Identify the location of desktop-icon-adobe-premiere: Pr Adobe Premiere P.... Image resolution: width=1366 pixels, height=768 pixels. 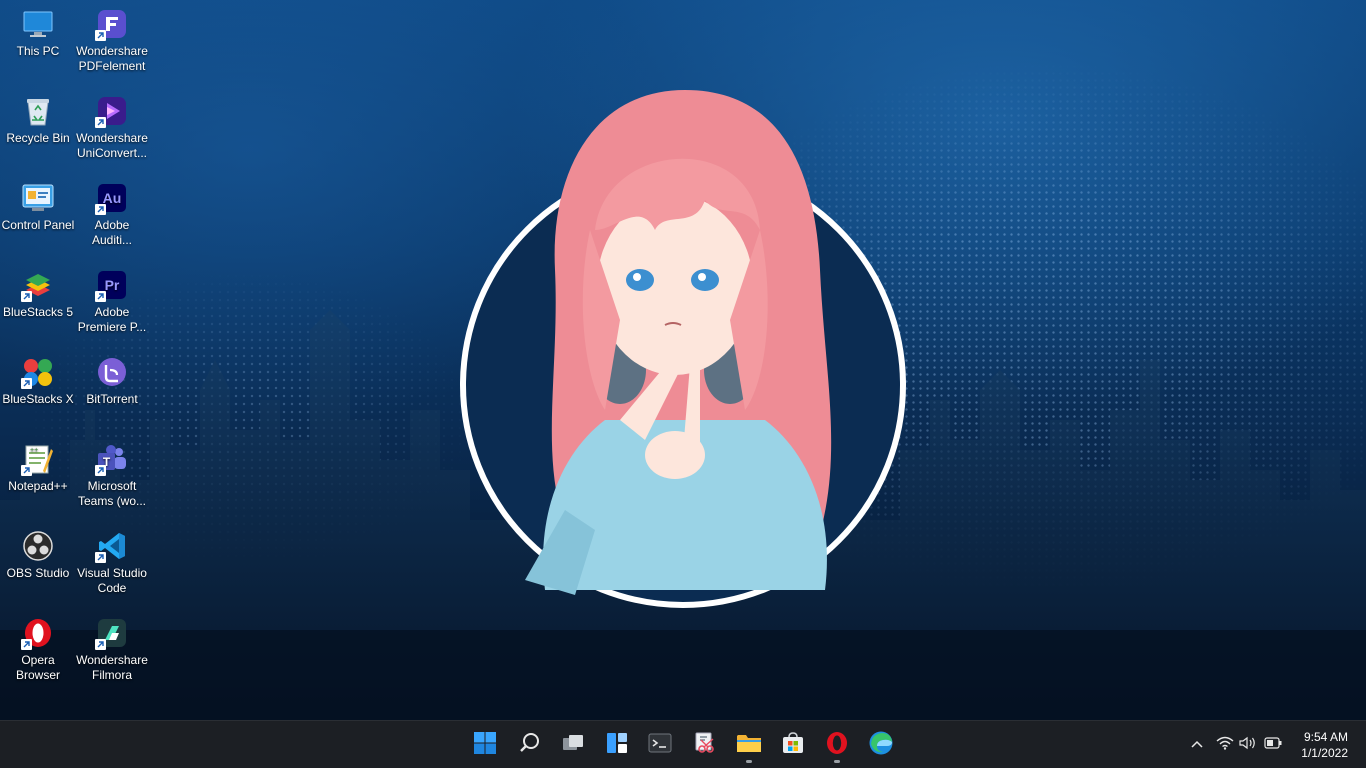
(112, 305).